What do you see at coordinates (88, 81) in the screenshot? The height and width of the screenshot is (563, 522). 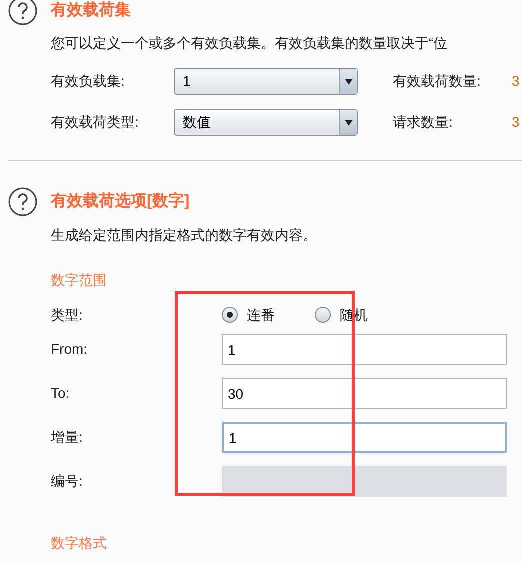 I see `field-label: 有效负载集:` at bounding box center [88, 81].